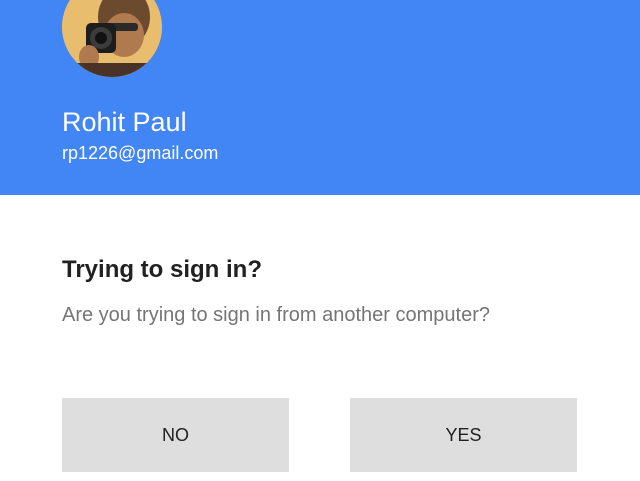 The width and height of the screenshot is (640, 481). I want to click on dialog-title: Trying to sign in?, so click(162, 269).